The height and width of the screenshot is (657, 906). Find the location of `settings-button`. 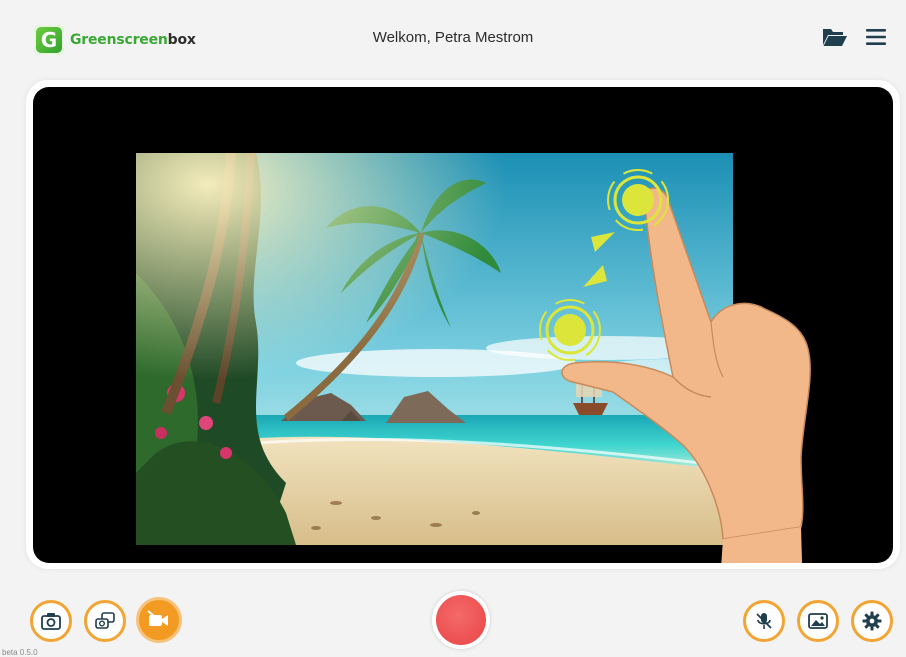

settings-button is located at coordinates (872, 621).